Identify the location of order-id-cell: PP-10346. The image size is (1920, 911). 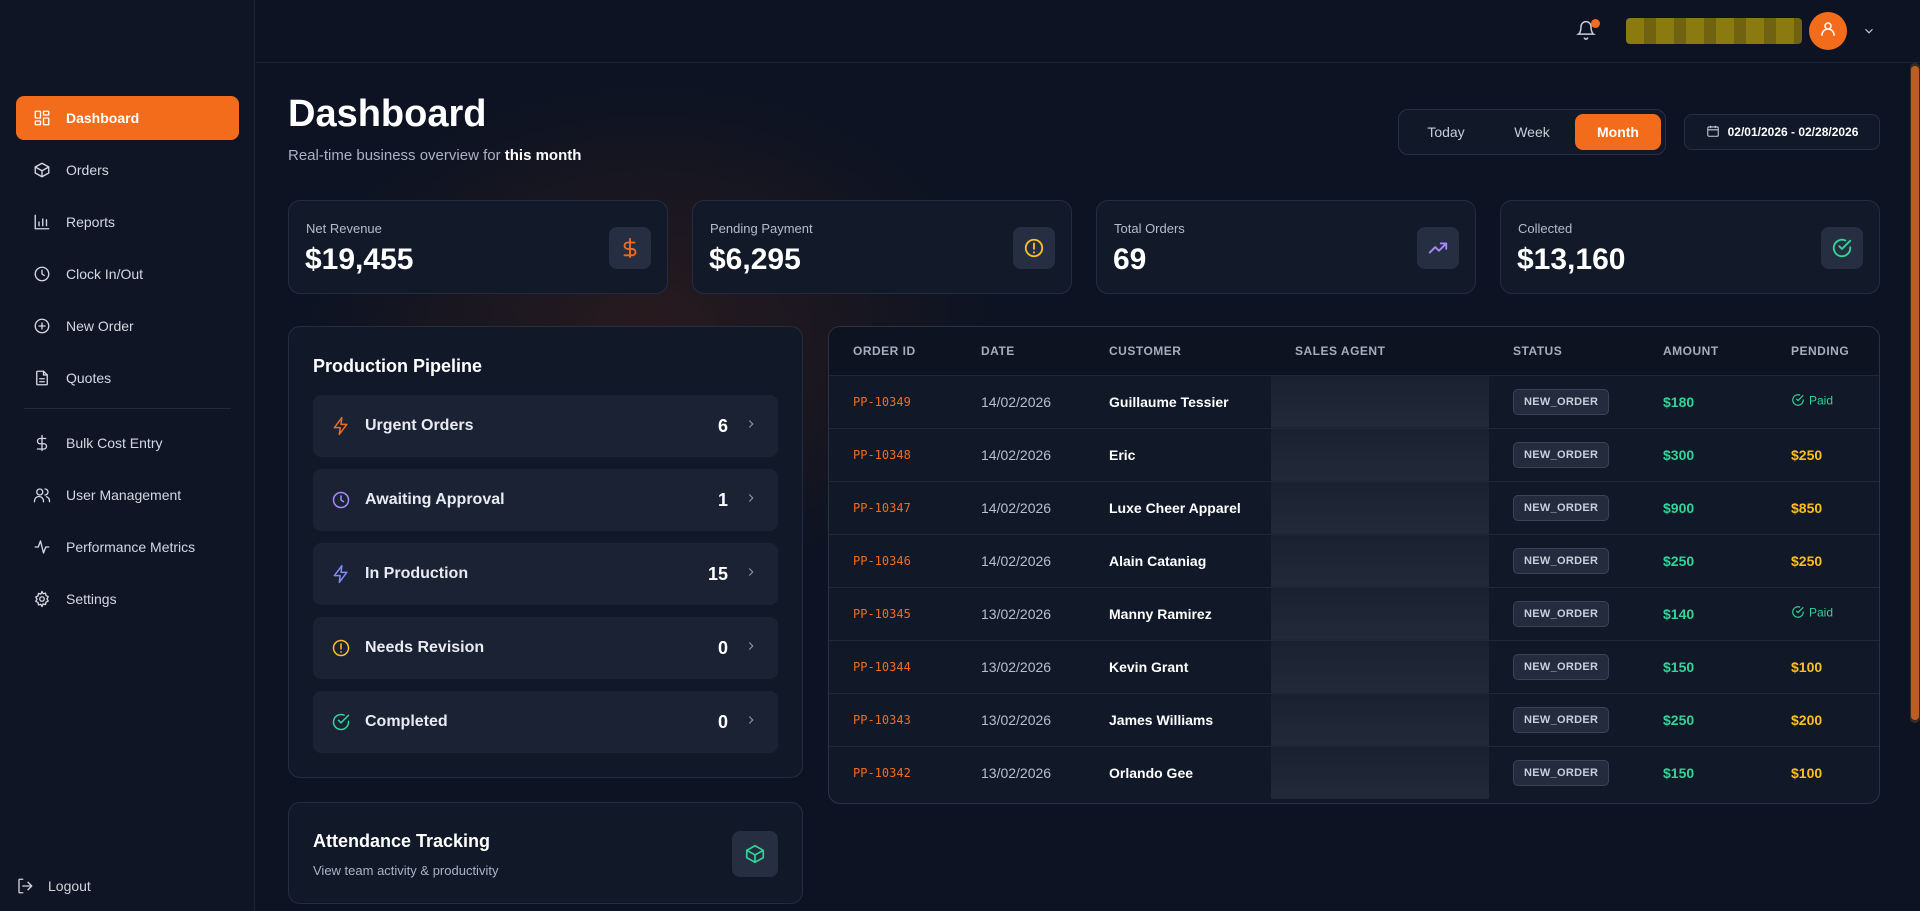
(893, 560).